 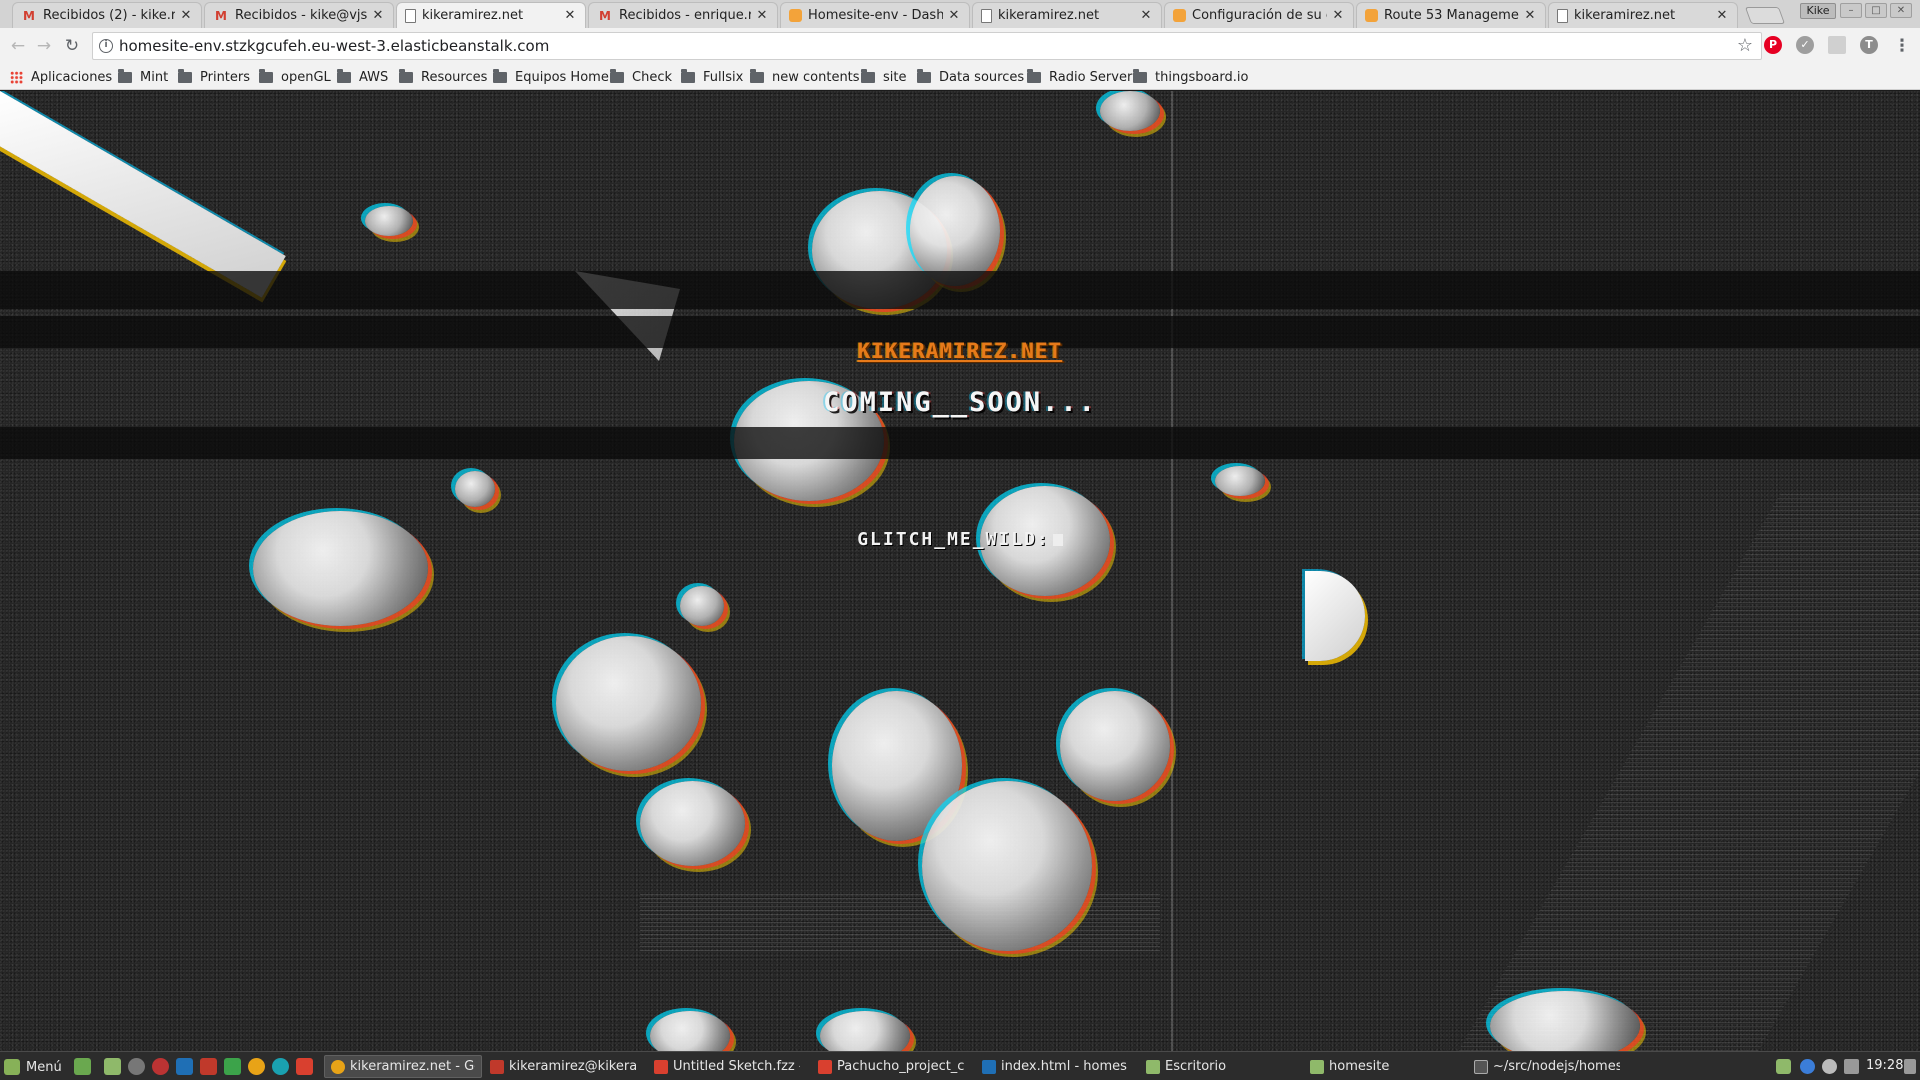 I want to click on user-icon, so click(x=1829, y=1066).